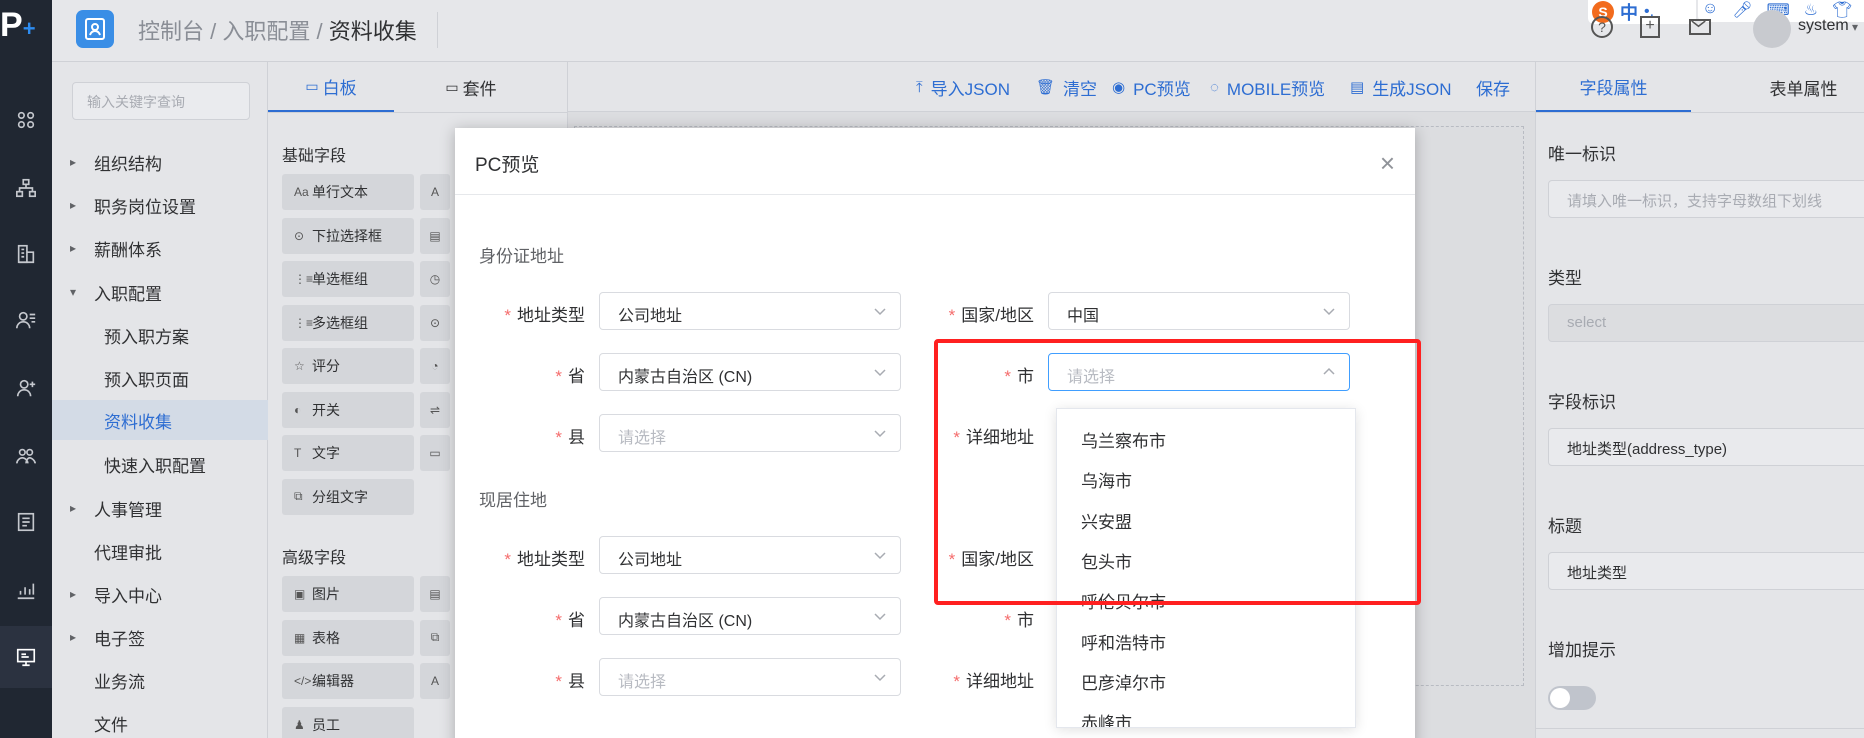  Describe the element at coordinates (160, 378) in the screenshot. I see `menu-item-pre-page: 预入职页面` at that location.